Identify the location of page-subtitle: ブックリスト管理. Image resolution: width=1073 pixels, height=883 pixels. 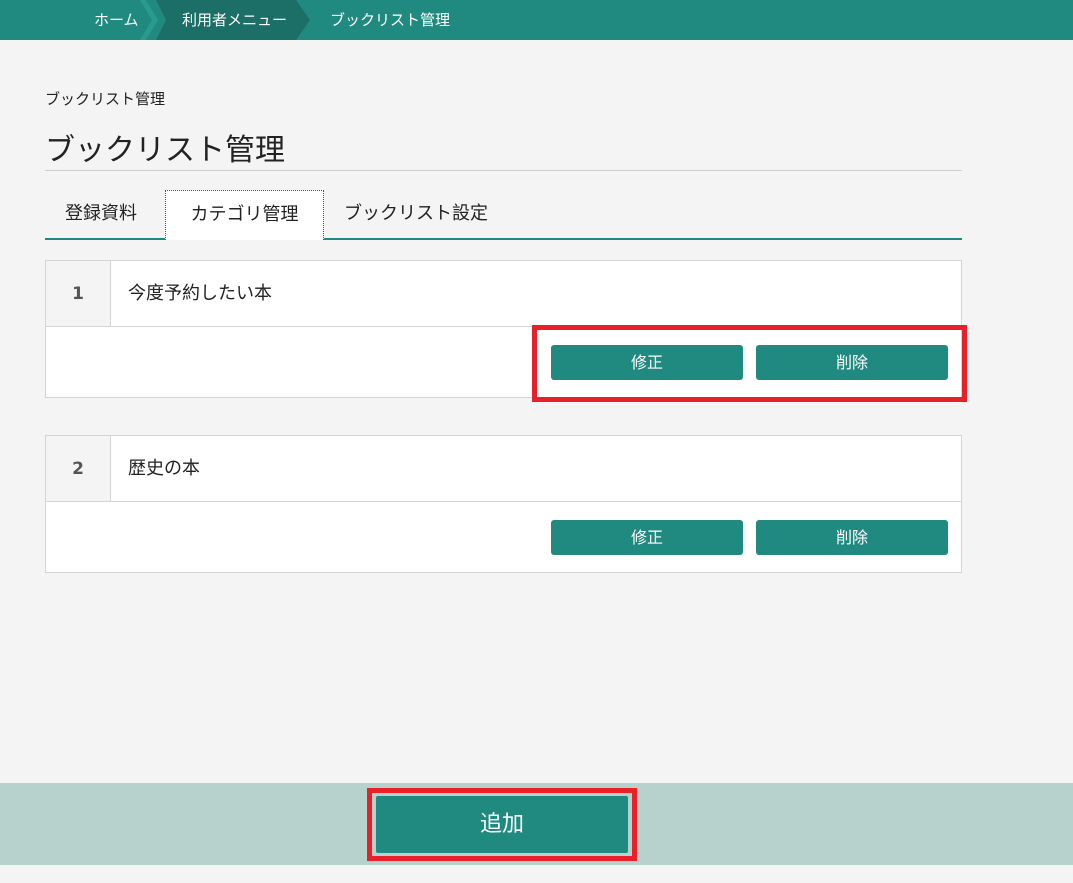
(105, 99).